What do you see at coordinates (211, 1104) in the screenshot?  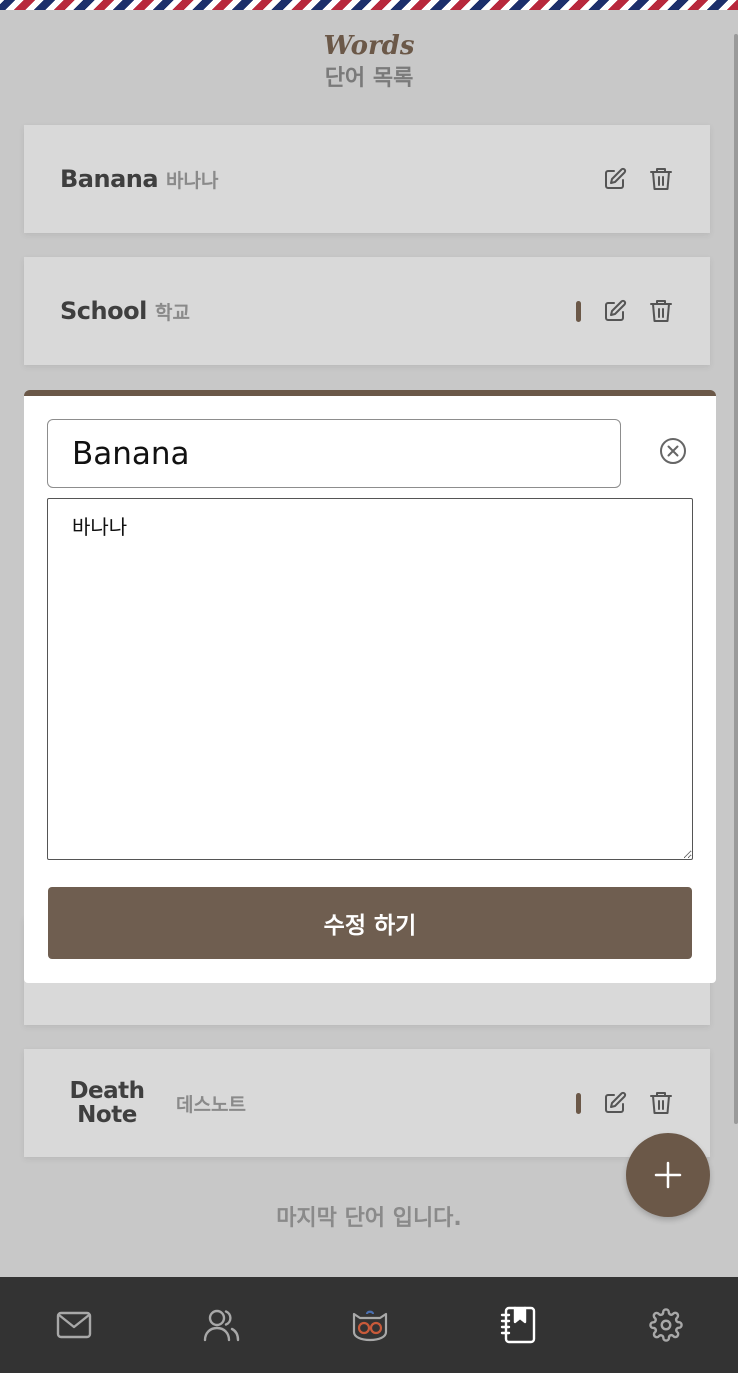 I see `word-meaning: 데스노트` at bounding box center [211, 1104].